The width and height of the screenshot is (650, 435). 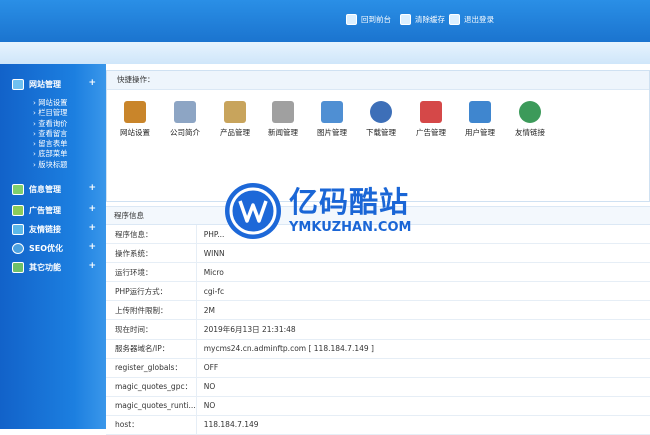 What do you see at coordinates (18, 248) in the screenshot?
I see `seo-icon` at bounding box center [18, 248].